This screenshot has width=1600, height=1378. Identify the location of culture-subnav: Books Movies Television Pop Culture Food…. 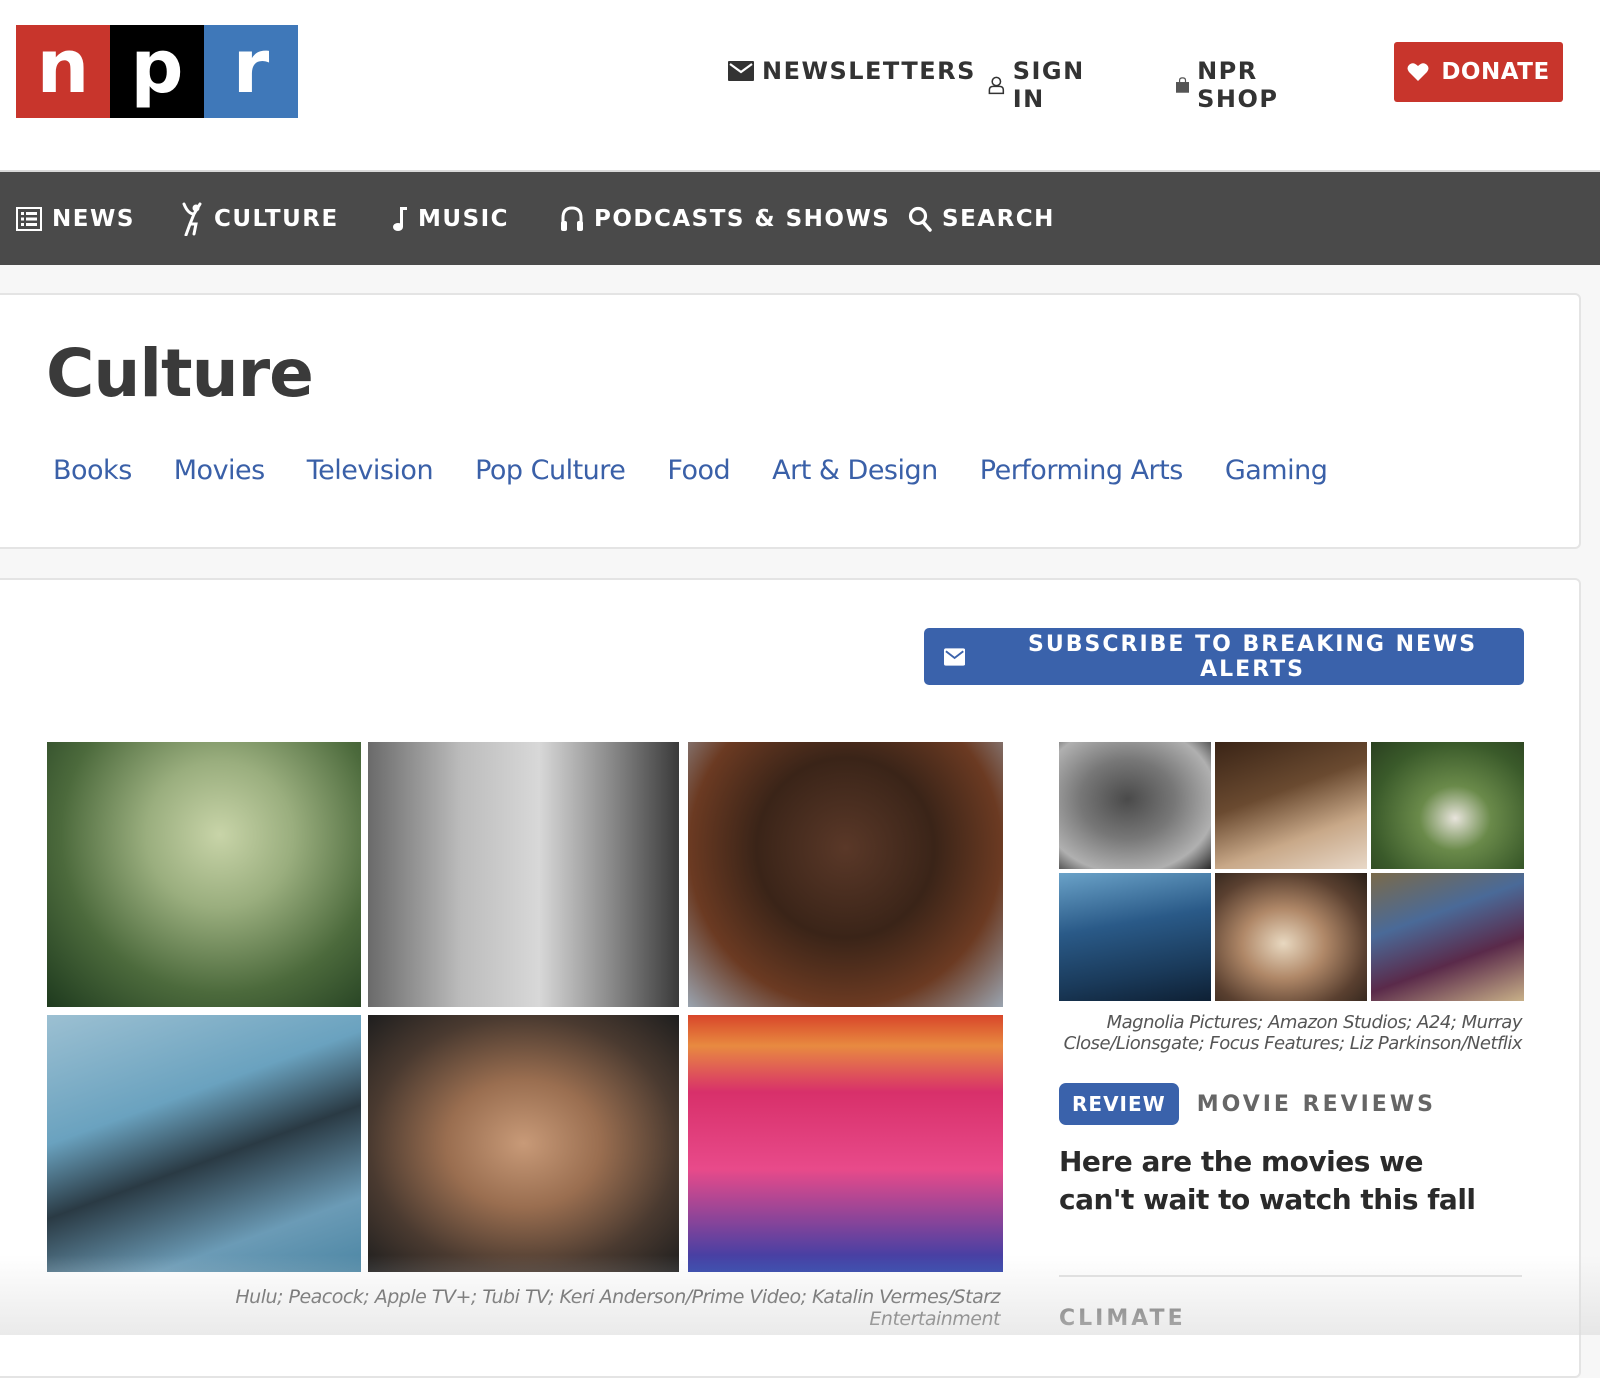
(711, 470).